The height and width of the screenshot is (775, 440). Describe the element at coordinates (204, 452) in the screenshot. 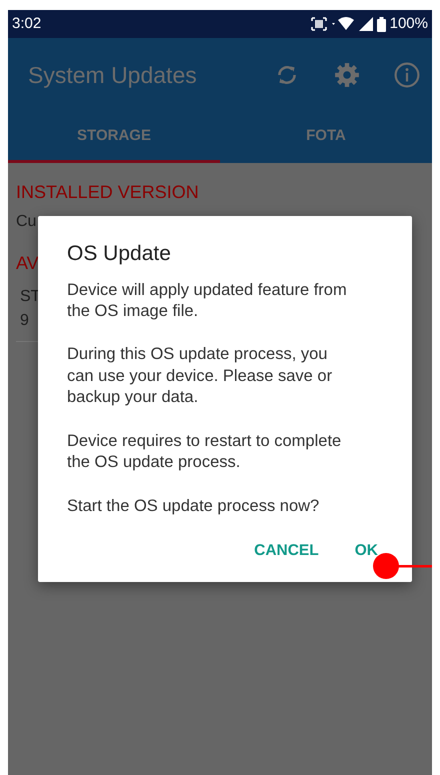

I see `dialog-message: Device requires to restart to complete the OS update process.` at that location.